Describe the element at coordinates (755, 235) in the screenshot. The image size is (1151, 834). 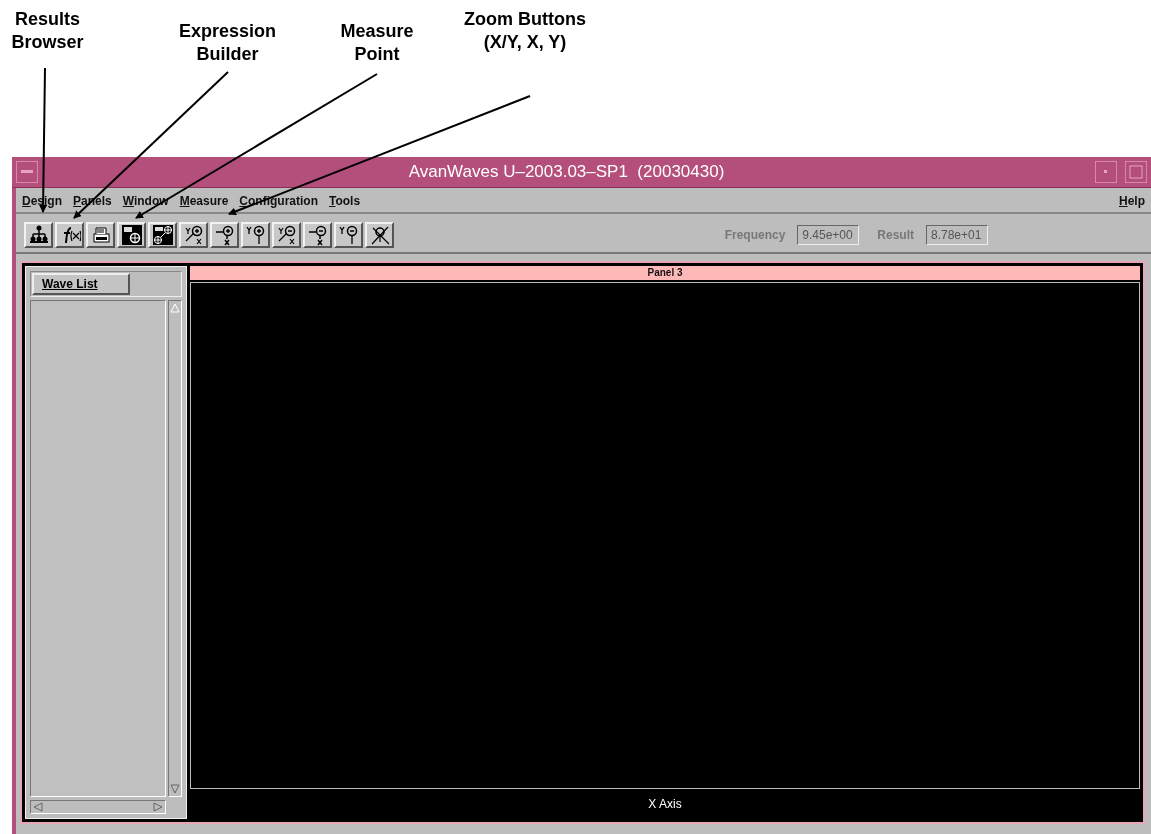
I see `readout-label: Frequency` at that location.